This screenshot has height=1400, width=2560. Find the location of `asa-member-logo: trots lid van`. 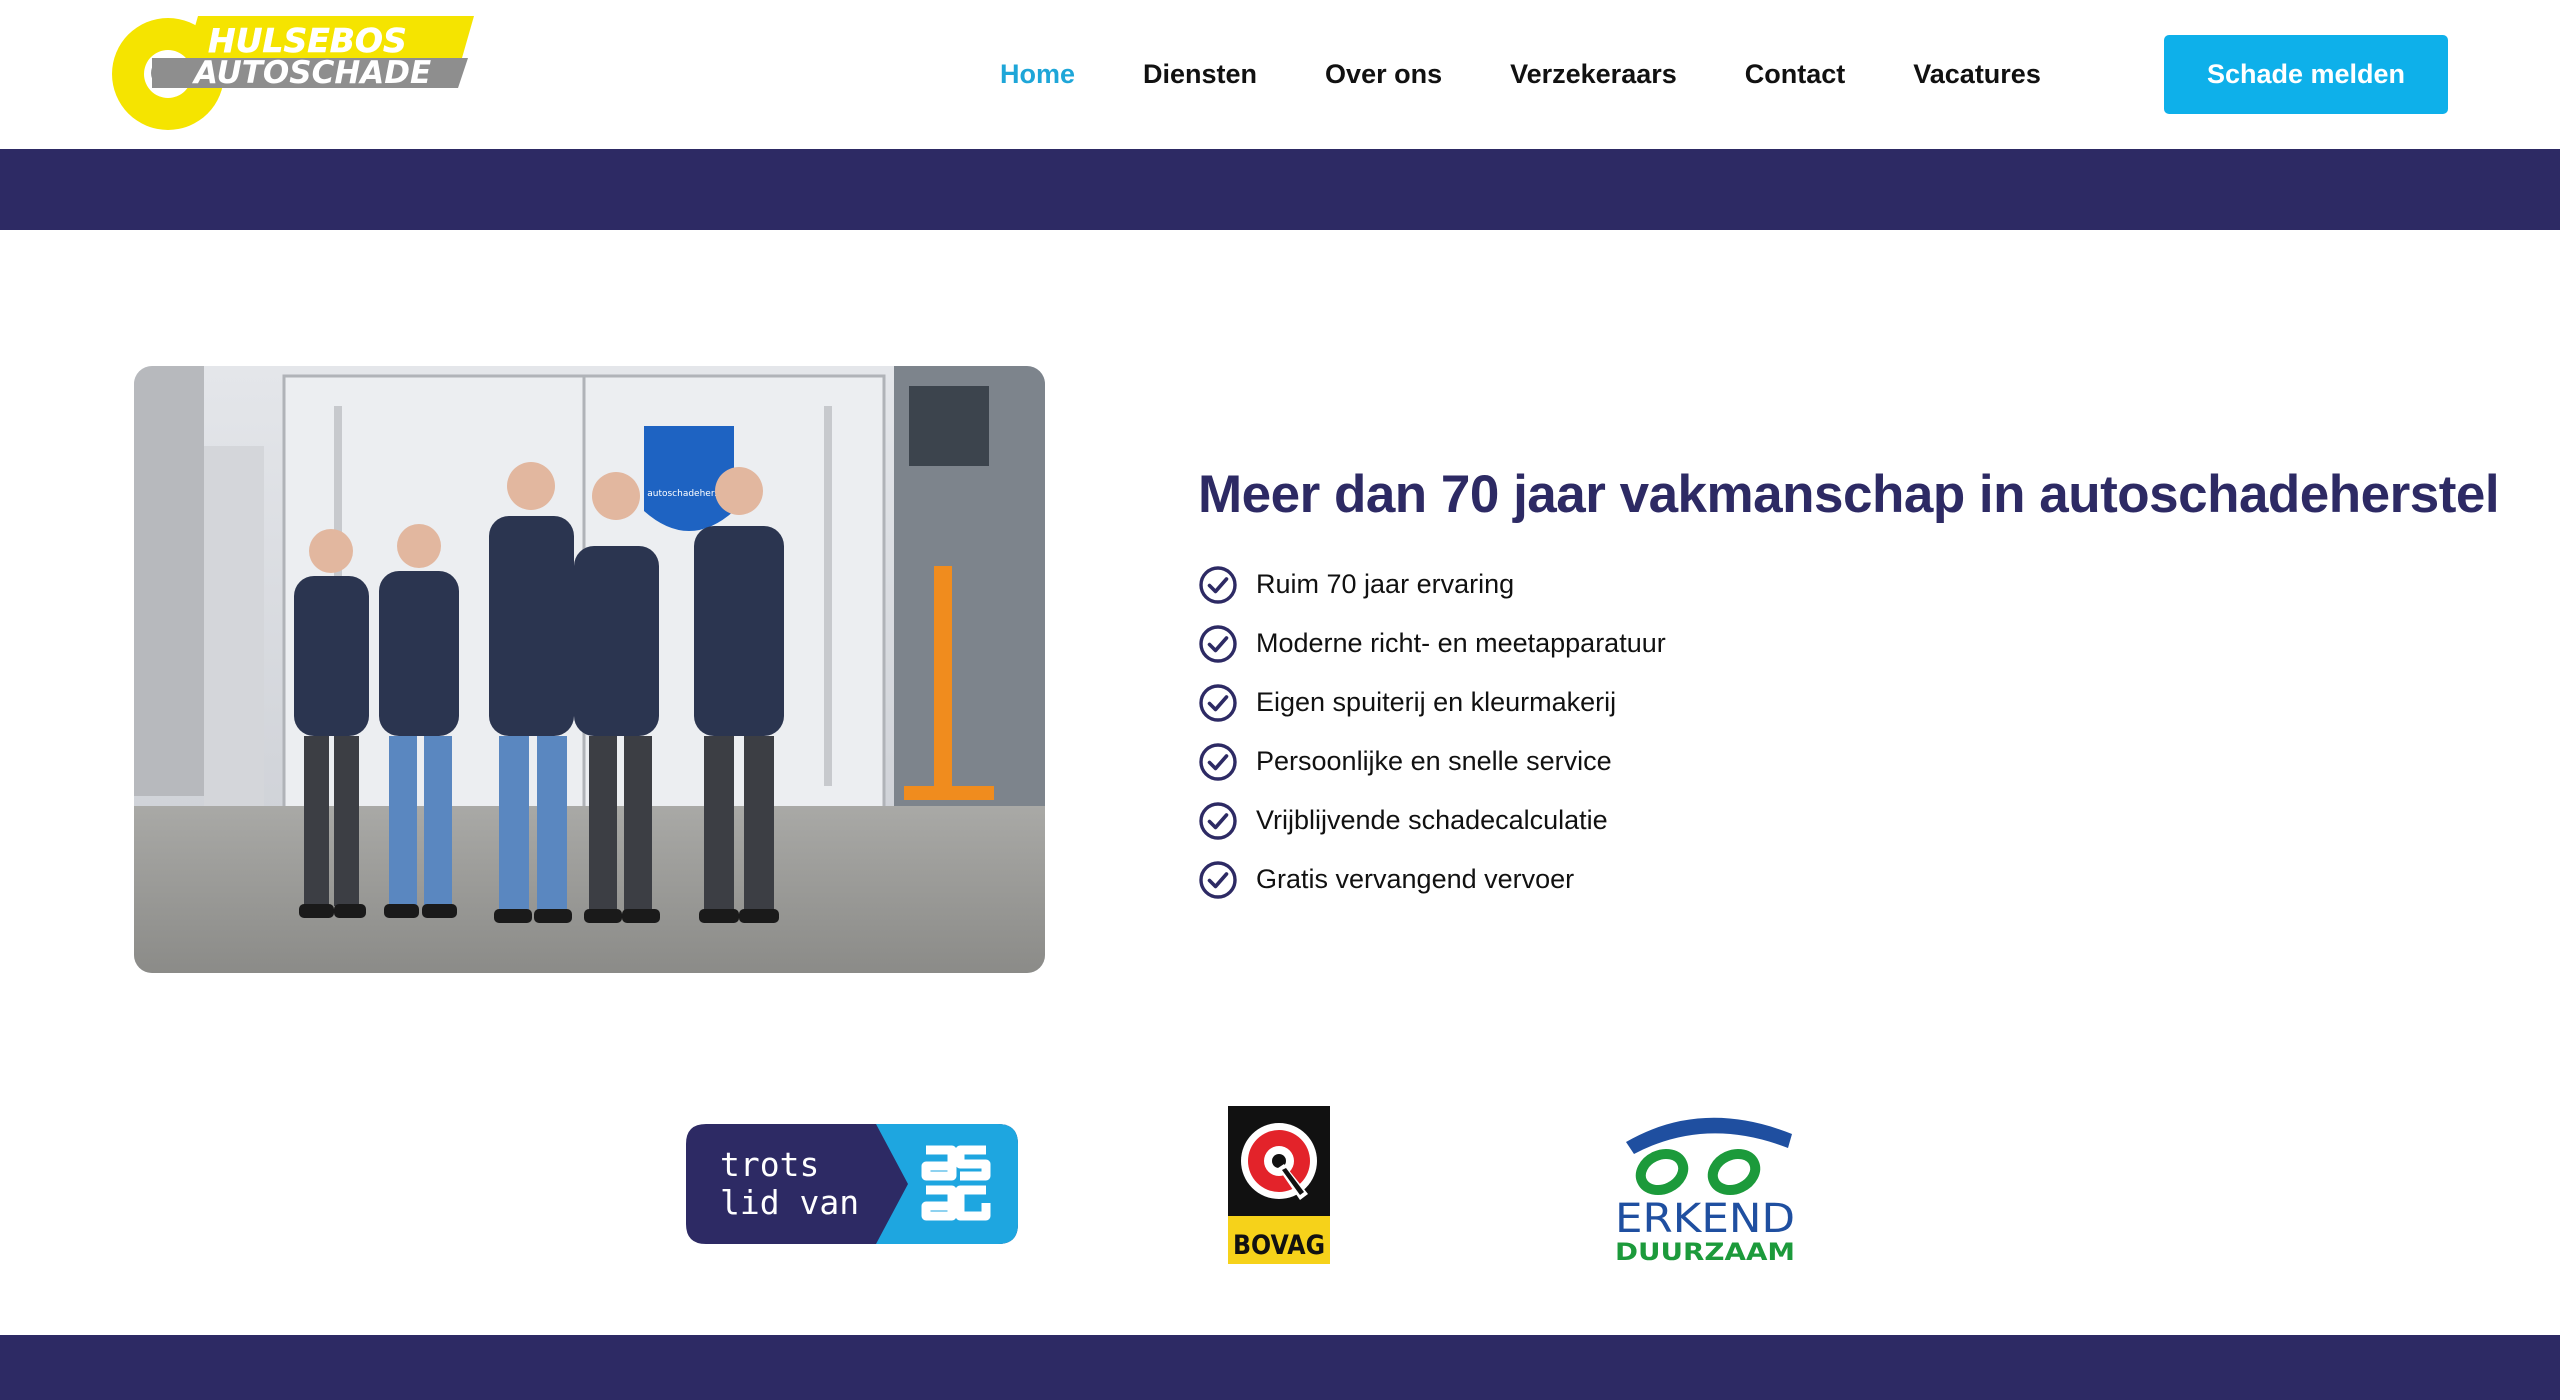

asa-member-logo: trots lid van is located at coordinates (852, 1184).